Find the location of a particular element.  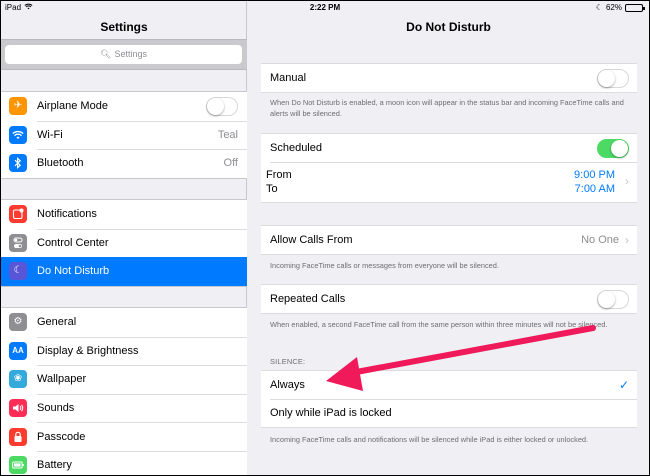

sounds-icon is located at coordinates (18, 408).